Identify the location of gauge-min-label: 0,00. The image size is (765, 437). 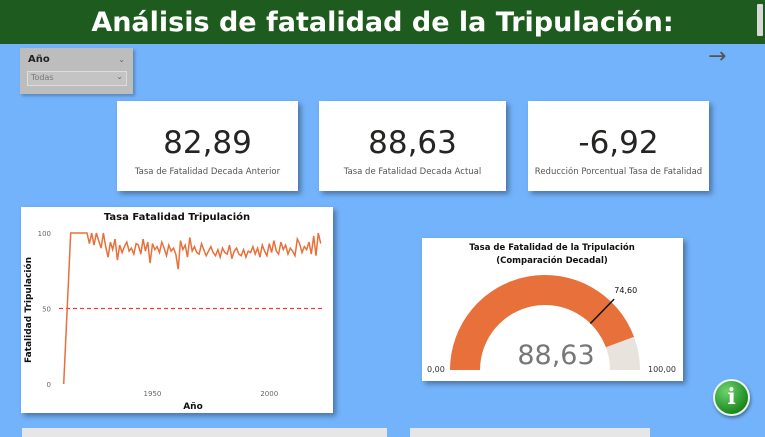
(436, 369).